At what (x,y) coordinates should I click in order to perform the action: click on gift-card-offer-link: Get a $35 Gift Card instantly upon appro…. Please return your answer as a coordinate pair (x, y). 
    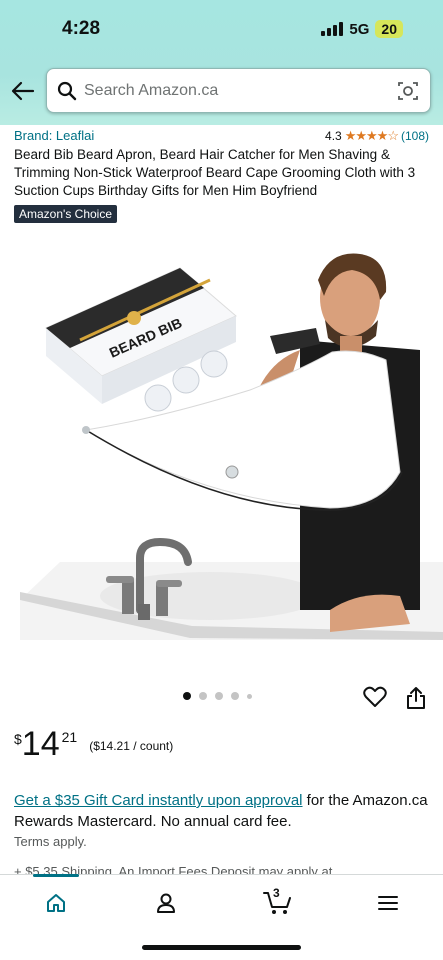
    Looking at the image, I should click on (158, 800).